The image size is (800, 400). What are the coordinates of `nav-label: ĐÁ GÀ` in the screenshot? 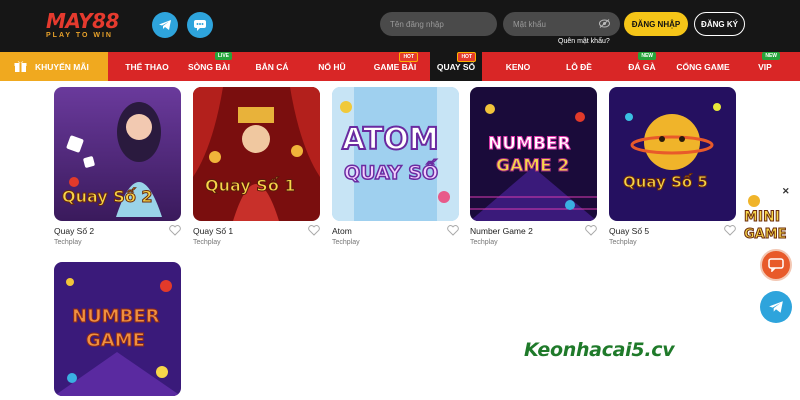 It's located at (642, 66).